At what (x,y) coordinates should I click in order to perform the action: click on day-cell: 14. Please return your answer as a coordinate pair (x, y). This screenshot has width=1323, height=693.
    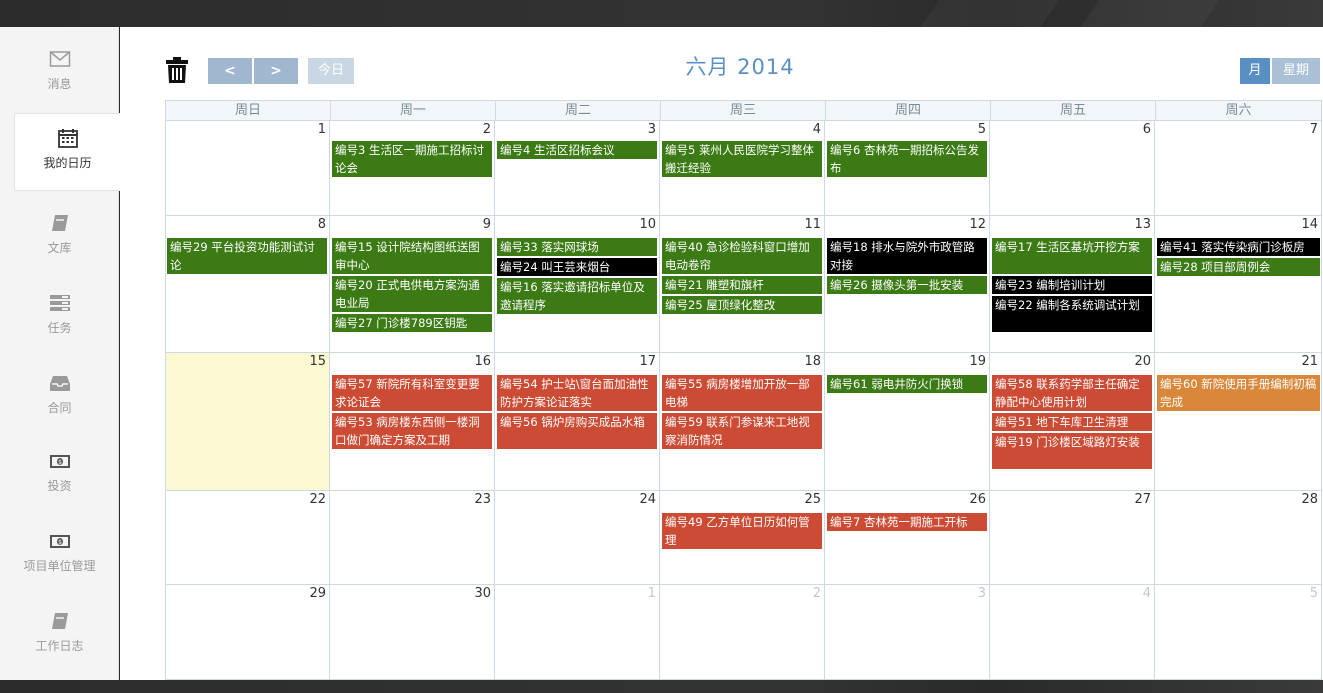
    Looking at the image, I should click on (1238, 284).